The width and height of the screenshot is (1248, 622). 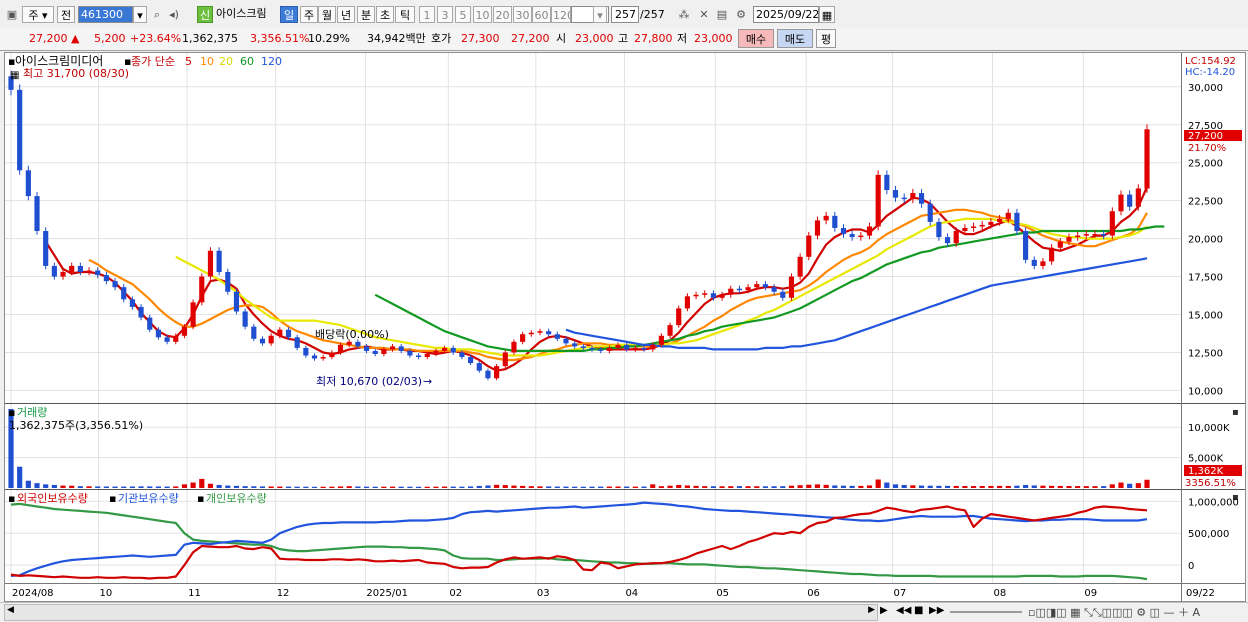 I want to click on zoom-slider, so click(x=986, y=612).